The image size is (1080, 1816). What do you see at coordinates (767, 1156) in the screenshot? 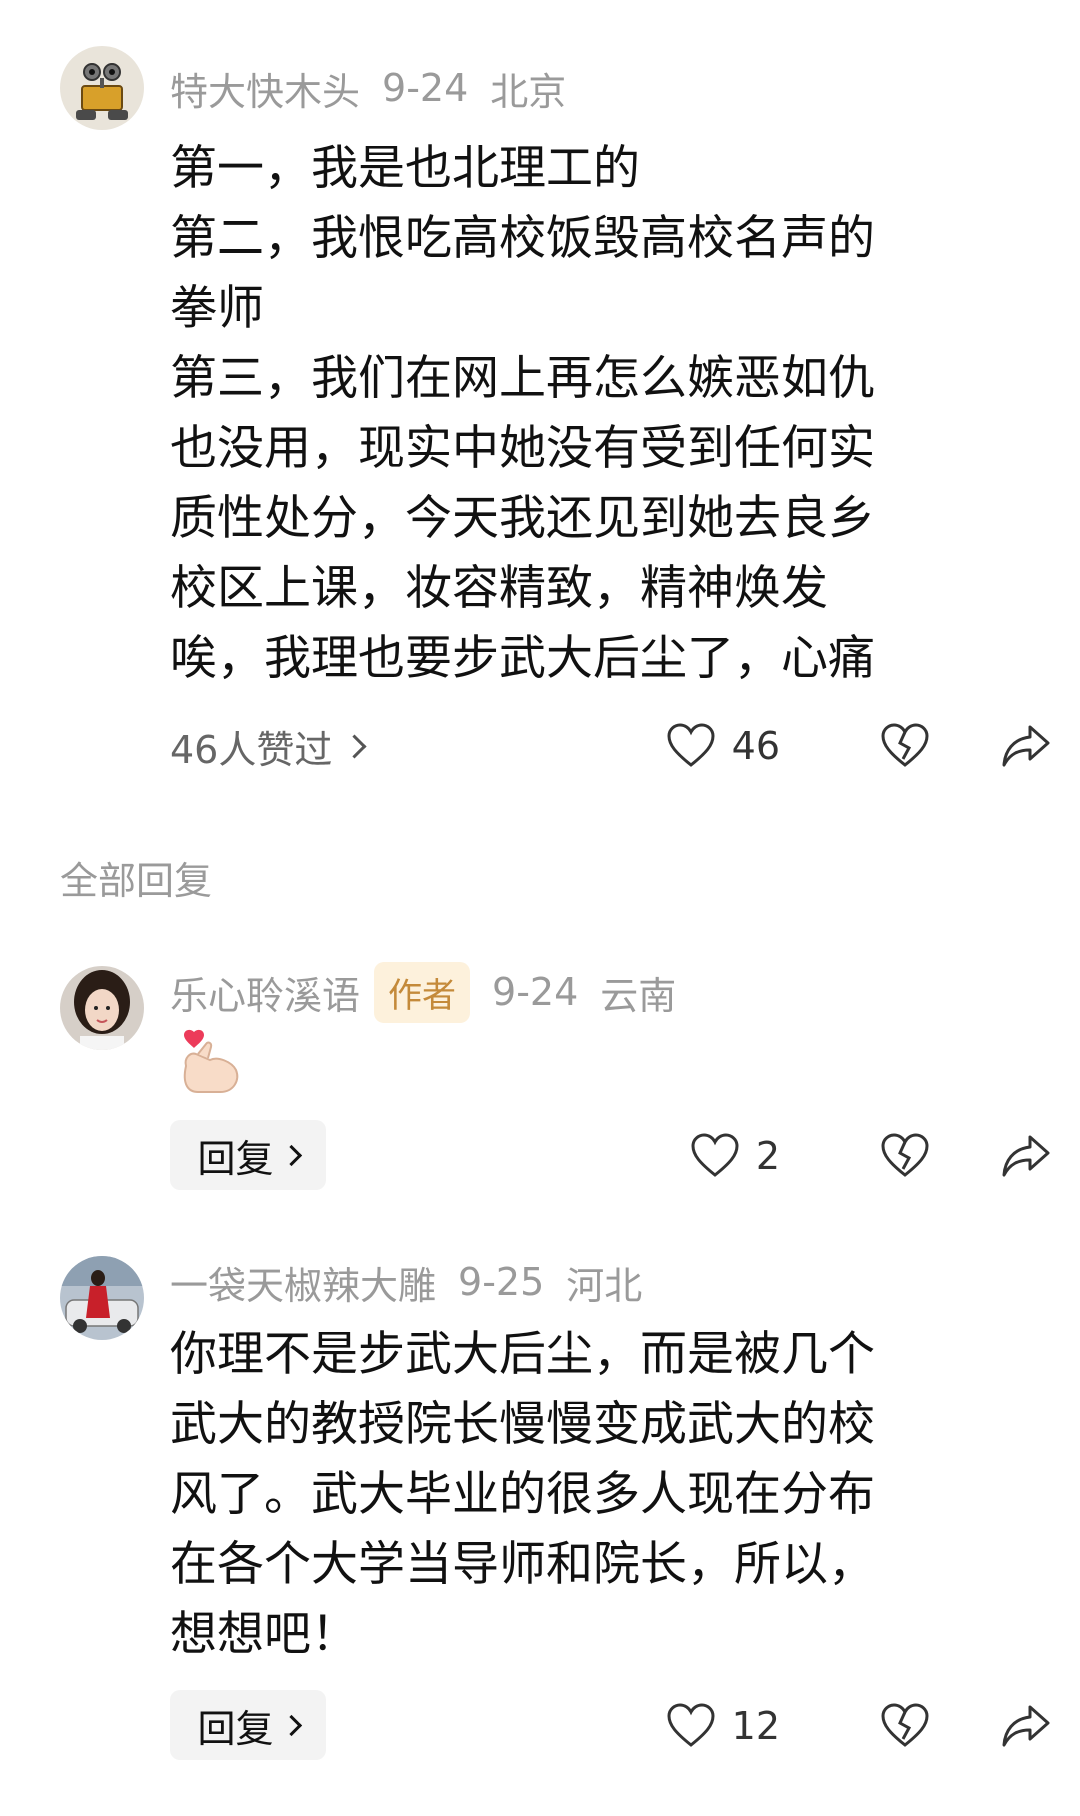
I see `like-count: 2` at bounding box center [767, 1156].